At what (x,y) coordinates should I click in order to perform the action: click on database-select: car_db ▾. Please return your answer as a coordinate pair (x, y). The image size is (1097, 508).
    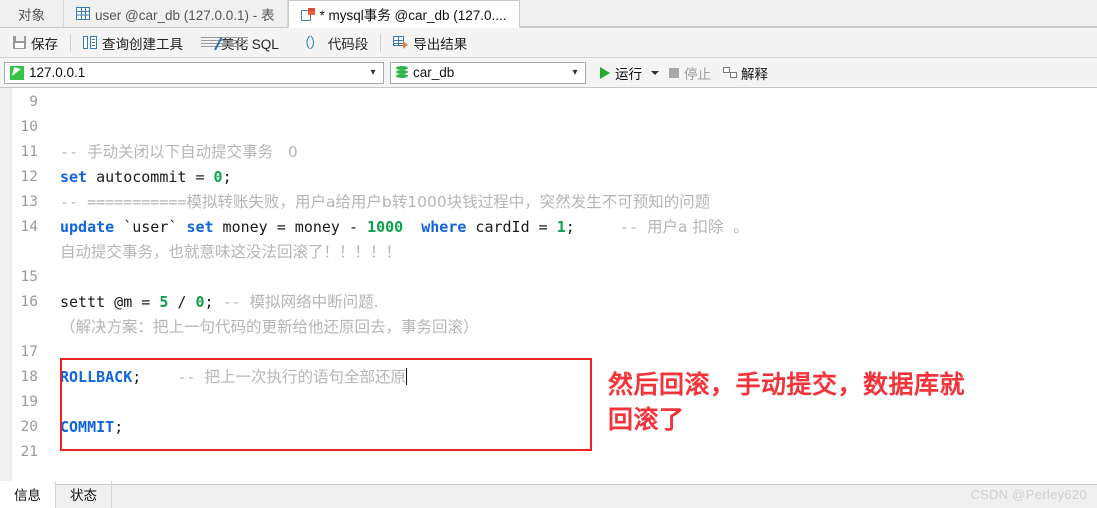
    Looking at the image, I should click on (488, 72).